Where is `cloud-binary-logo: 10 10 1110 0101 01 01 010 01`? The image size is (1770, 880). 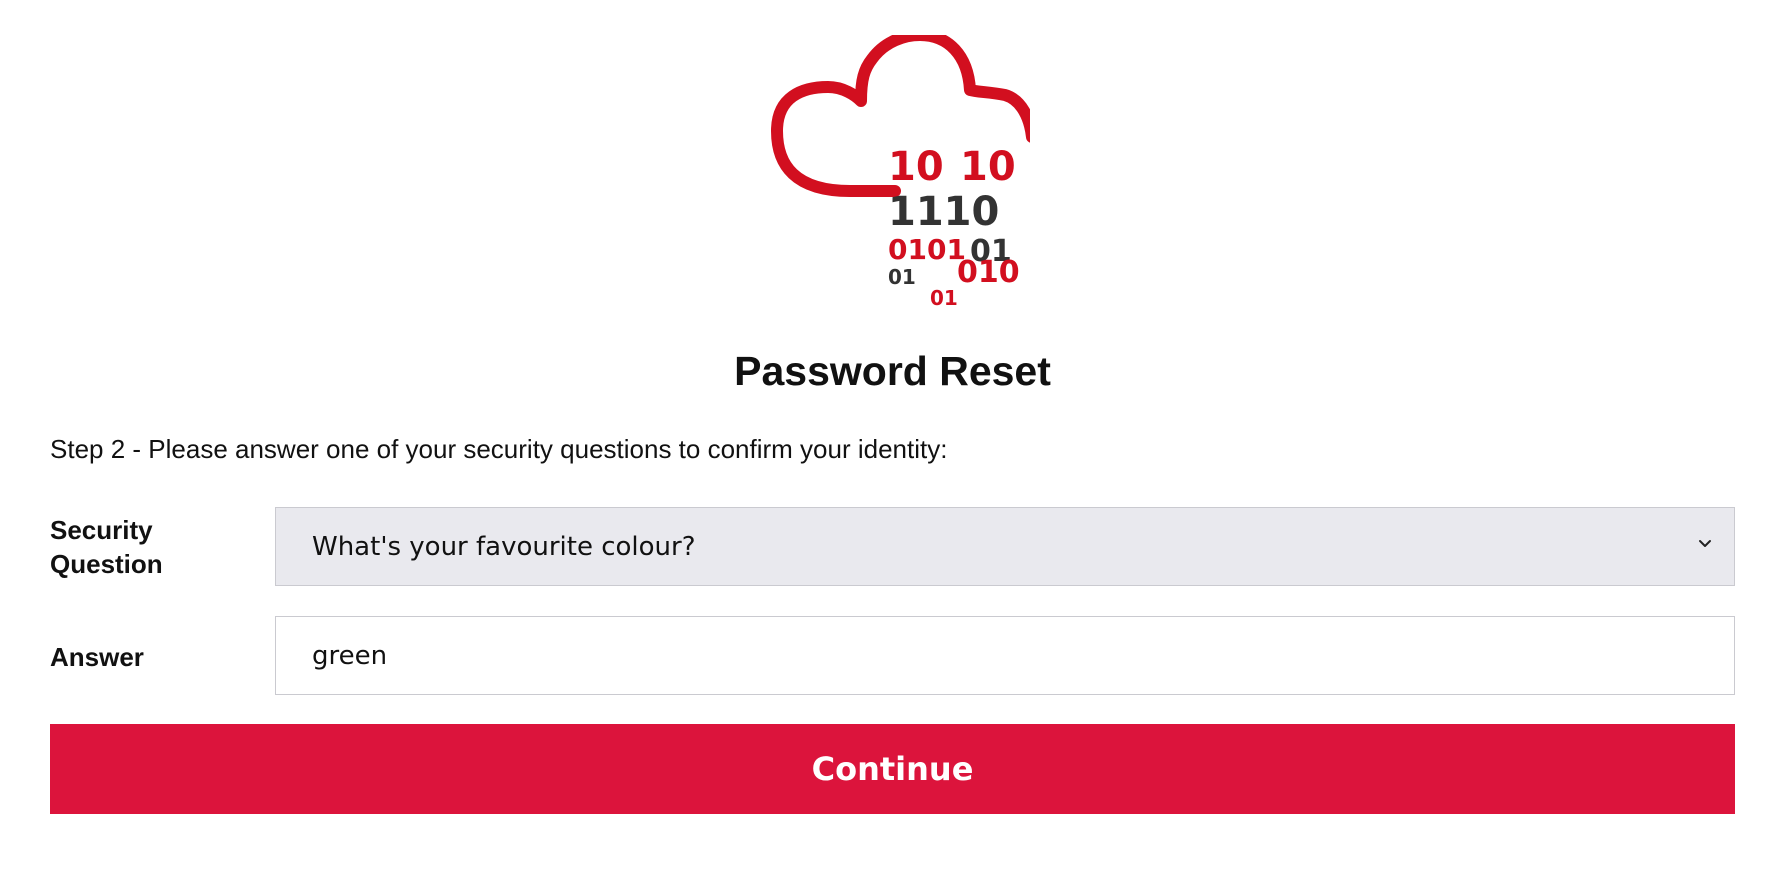 cloud-binary-logo: 10 10 1110 0101 01 01 010 01 is located at coordinates (895, 175).